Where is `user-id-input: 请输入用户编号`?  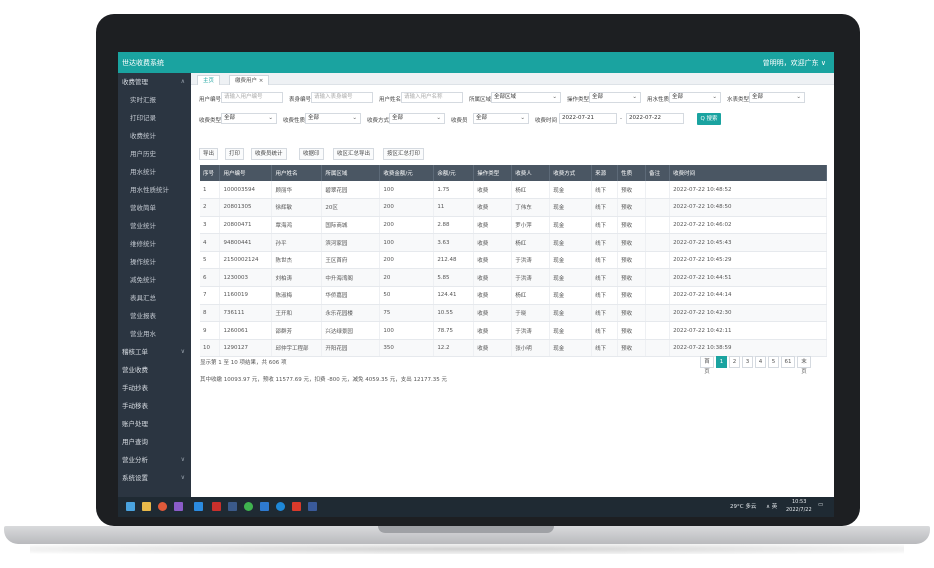 user-id-input: 请输入用户编号 is located at coordinates (252, 97).